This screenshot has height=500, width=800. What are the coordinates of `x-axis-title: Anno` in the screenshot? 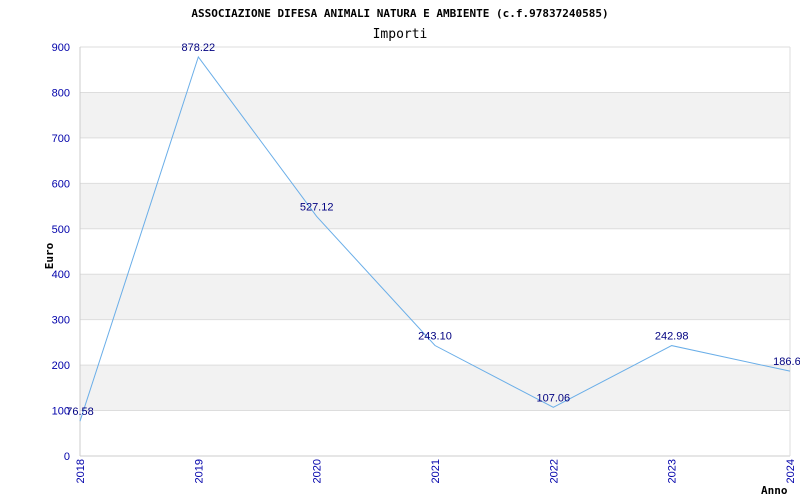 It's located at (774, 490).